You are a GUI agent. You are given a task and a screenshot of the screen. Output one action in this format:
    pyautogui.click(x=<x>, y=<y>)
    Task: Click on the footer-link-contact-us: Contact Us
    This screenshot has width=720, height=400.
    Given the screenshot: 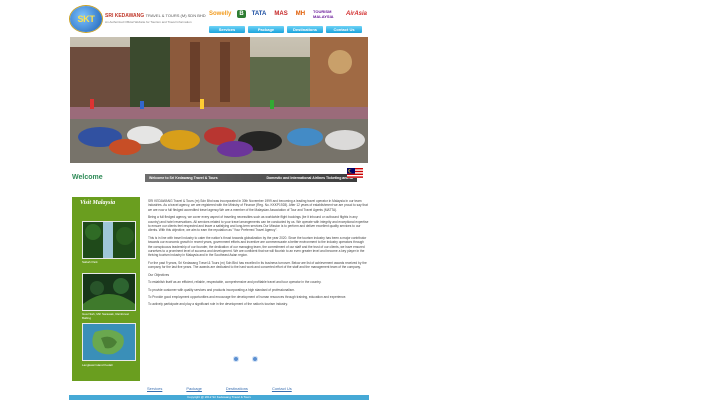 What is the action you would take?
    pyautogui.click(x=282, y=388)
    